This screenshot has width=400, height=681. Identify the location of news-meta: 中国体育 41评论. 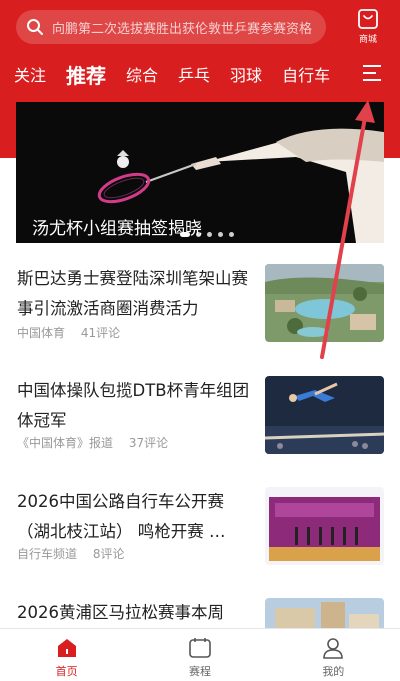
(74, 332).